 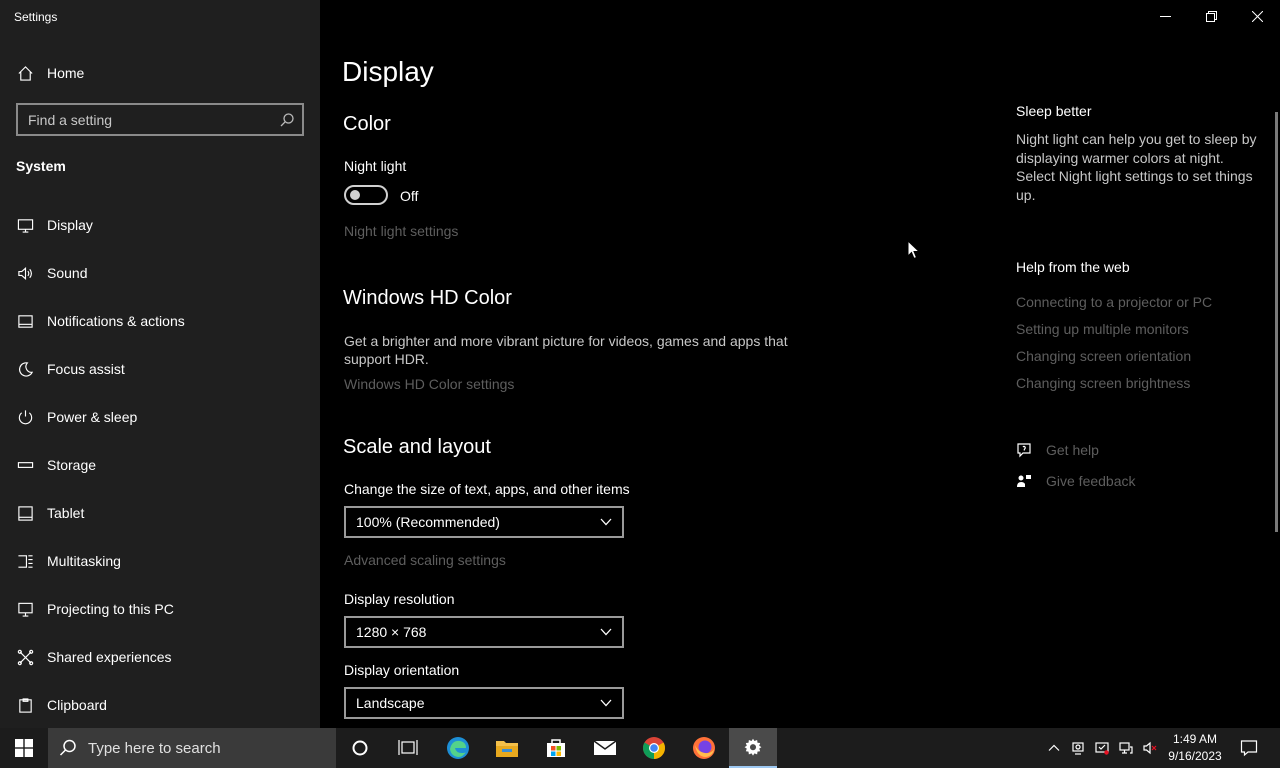 I want to click on restore-button, so click(x=1211, y=16).